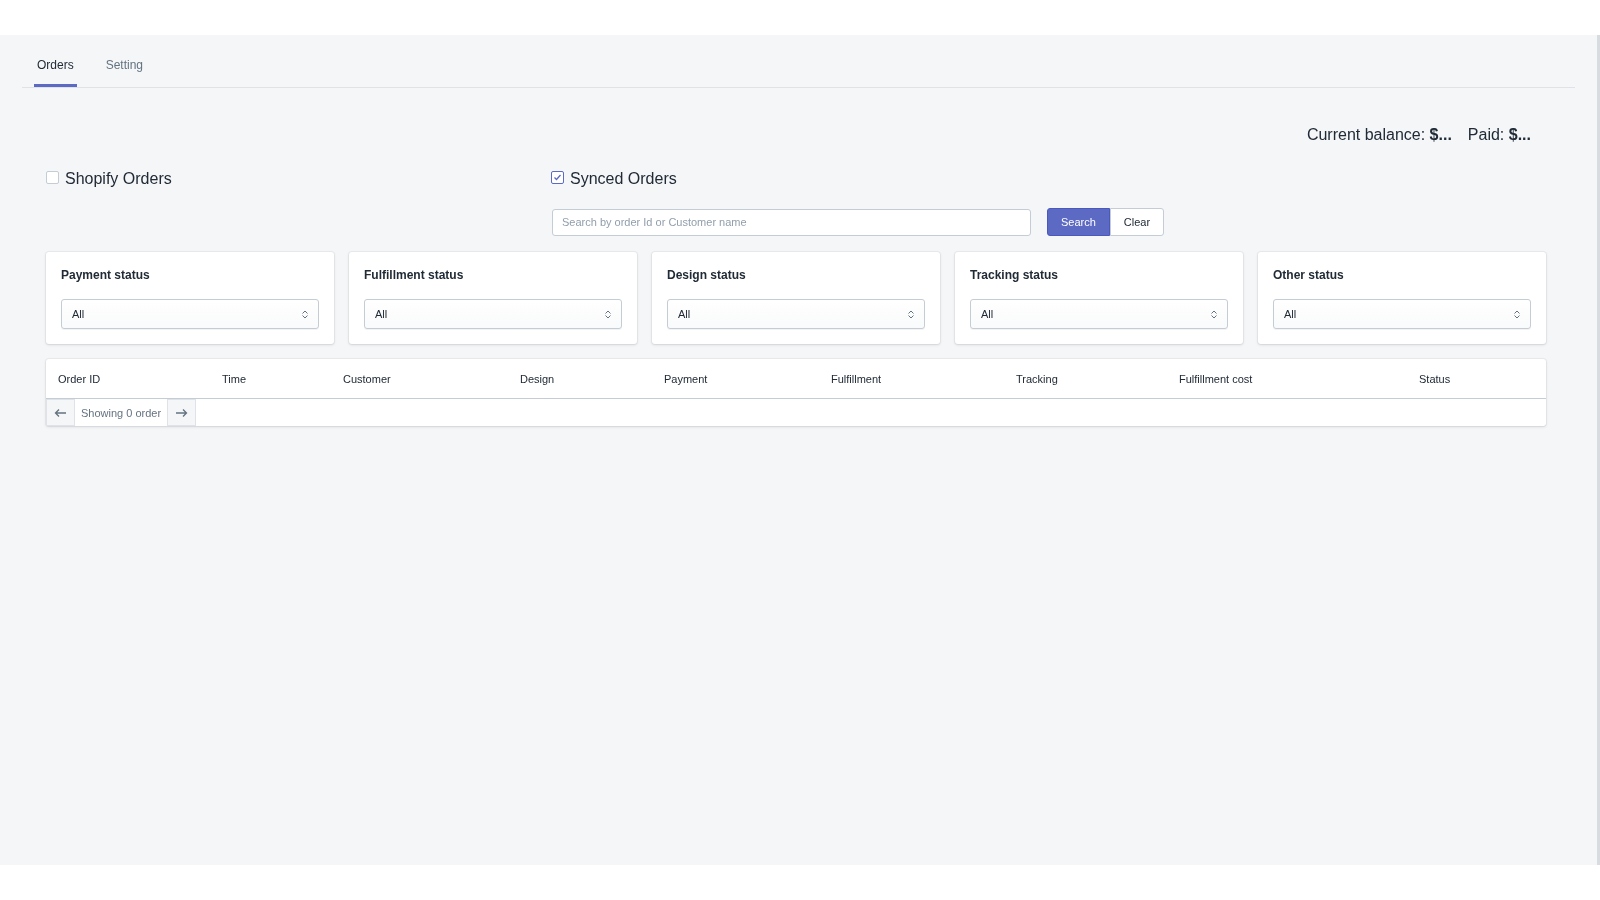 This screenshot has height=900, width=1600. I want to click on tab: Setting, so click(124, 61).